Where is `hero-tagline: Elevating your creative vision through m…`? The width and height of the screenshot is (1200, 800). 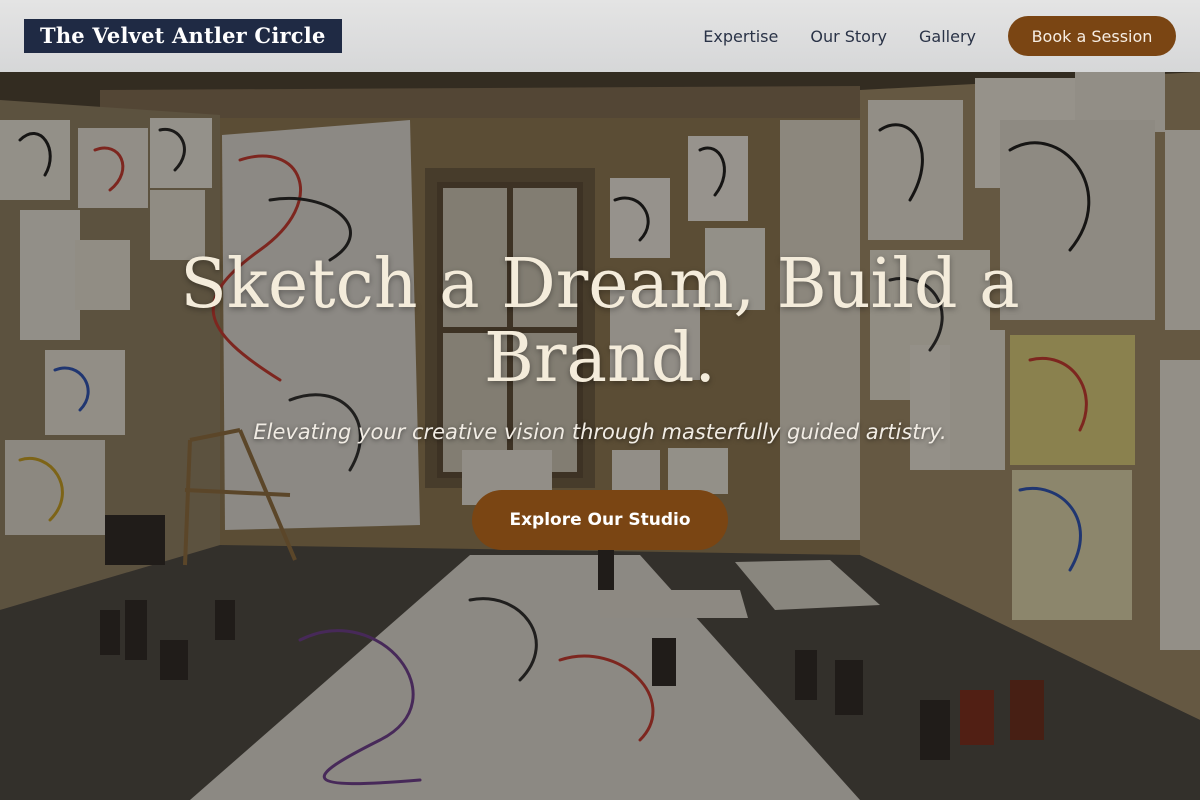 hero-tagline: Elevating your creative vision through m… is located at coordinates (600, 432).